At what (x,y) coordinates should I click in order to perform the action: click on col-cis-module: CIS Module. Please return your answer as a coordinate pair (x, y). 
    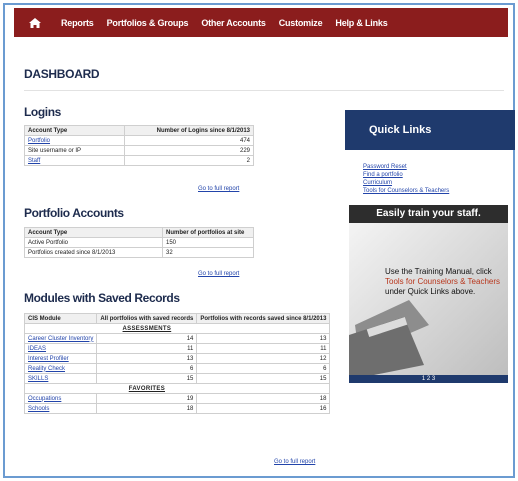
    Looking at the image, I should click on (60, 318).